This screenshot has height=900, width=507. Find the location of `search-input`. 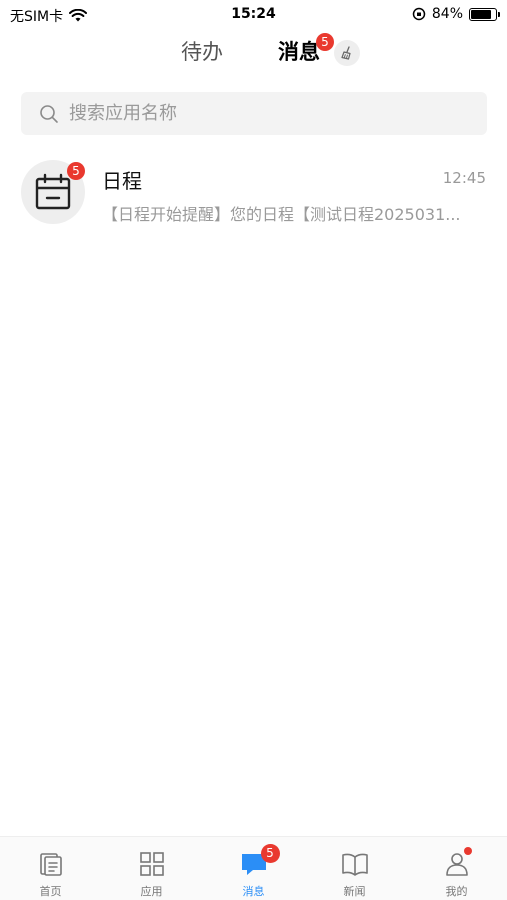

search-input is located at coordinates (259, 113).